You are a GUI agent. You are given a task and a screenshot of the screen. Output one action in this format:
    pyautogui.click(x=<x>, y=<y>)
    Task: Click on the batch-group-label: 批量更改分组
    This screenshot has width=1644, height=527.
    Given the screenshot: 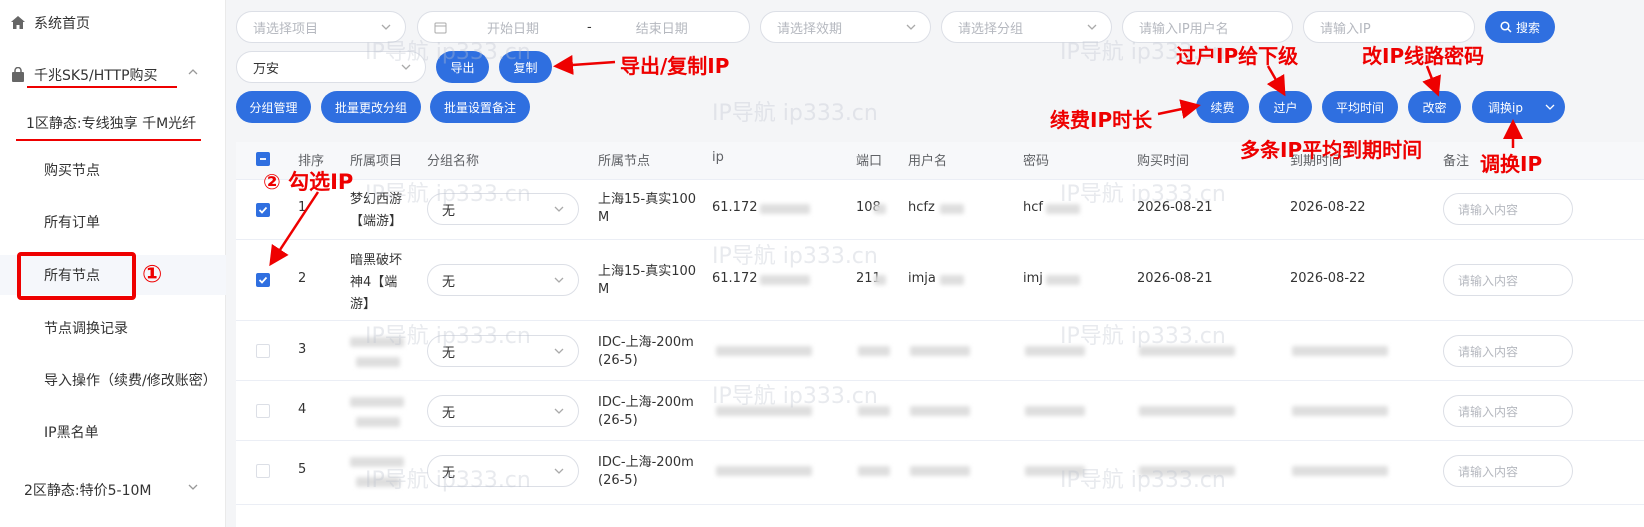 What is the action you would take?
    pyautogui.click(x=370, y=107)
    